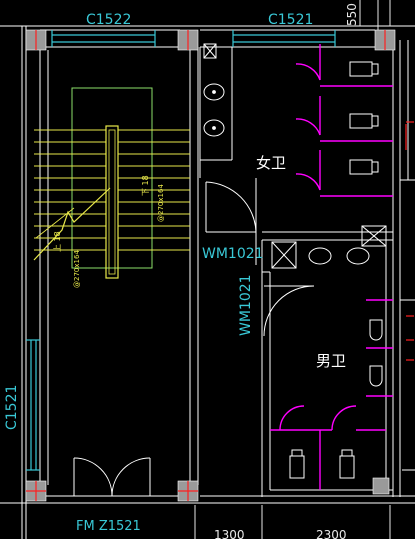 This screenshot has width=415, height=539. I want to click on left-wall, so click(35, 282).